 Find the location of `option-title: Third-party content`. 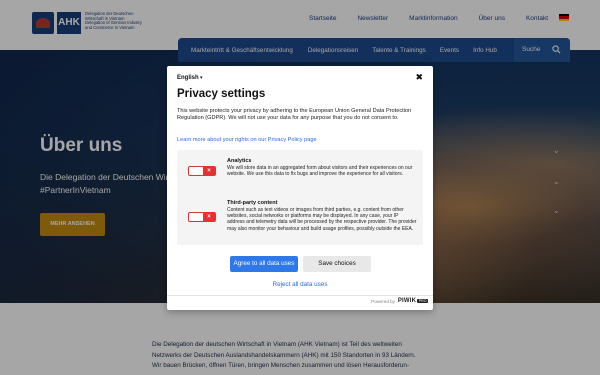

option-title: Third-party content is located at coordinates (252, 203).